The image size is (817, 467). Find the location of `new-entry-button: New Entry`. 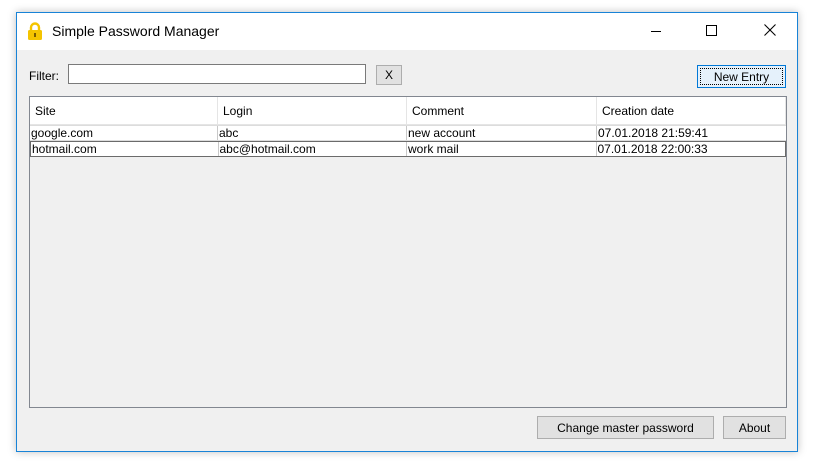

new-entry-button: New Entry is located at coordinates (741, 76).